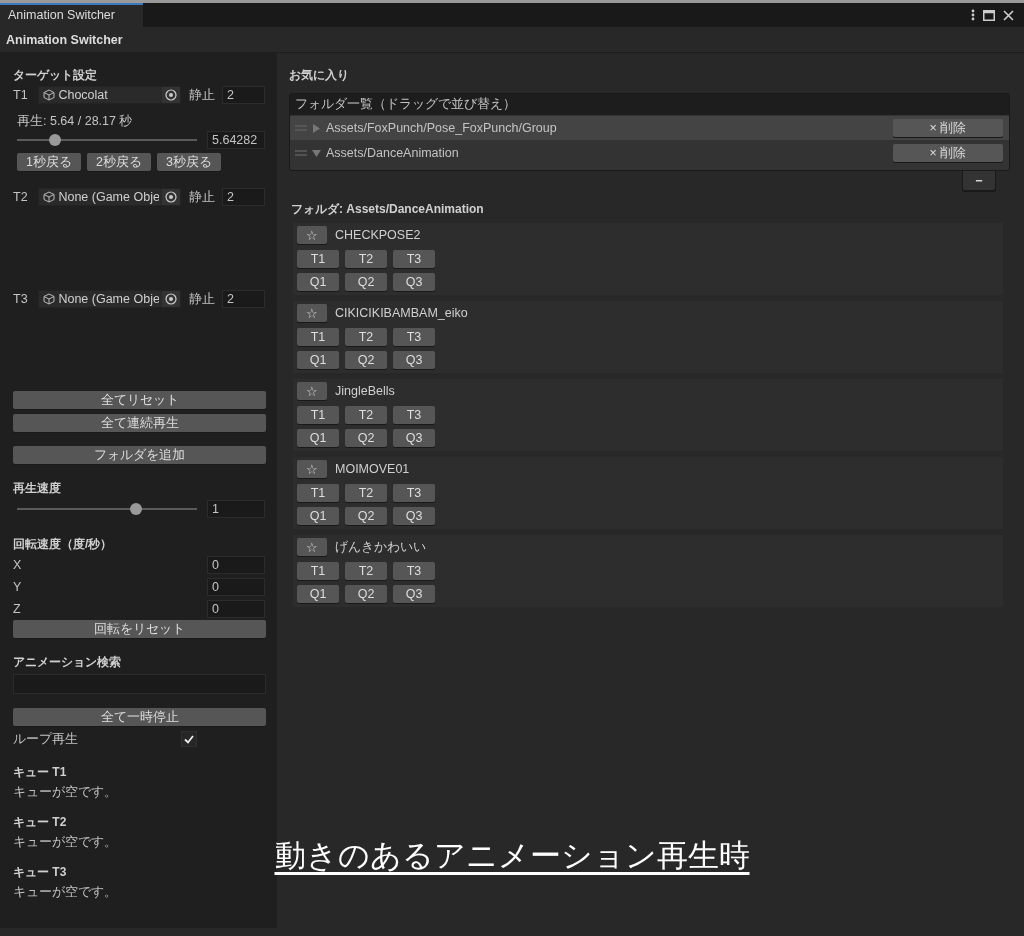  I want to click on loop-checkbox, so click(189, 739).